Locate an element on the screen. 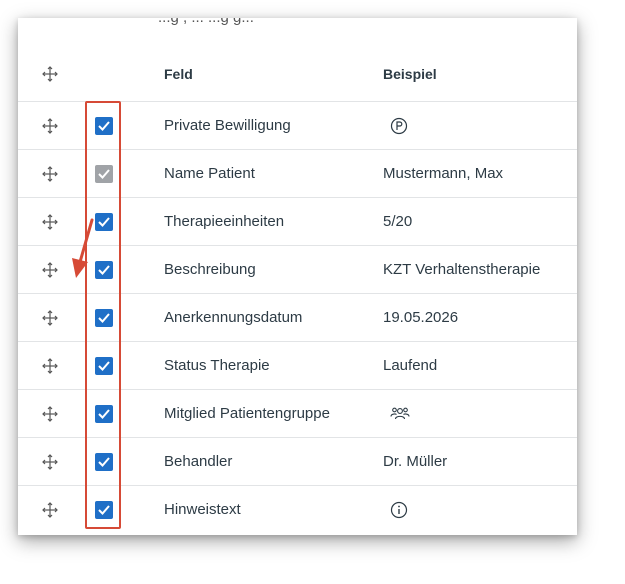 The height and width of the screenshot is (584, 625). field-name: Private Bewilligung is located at coordinates (227, 125).